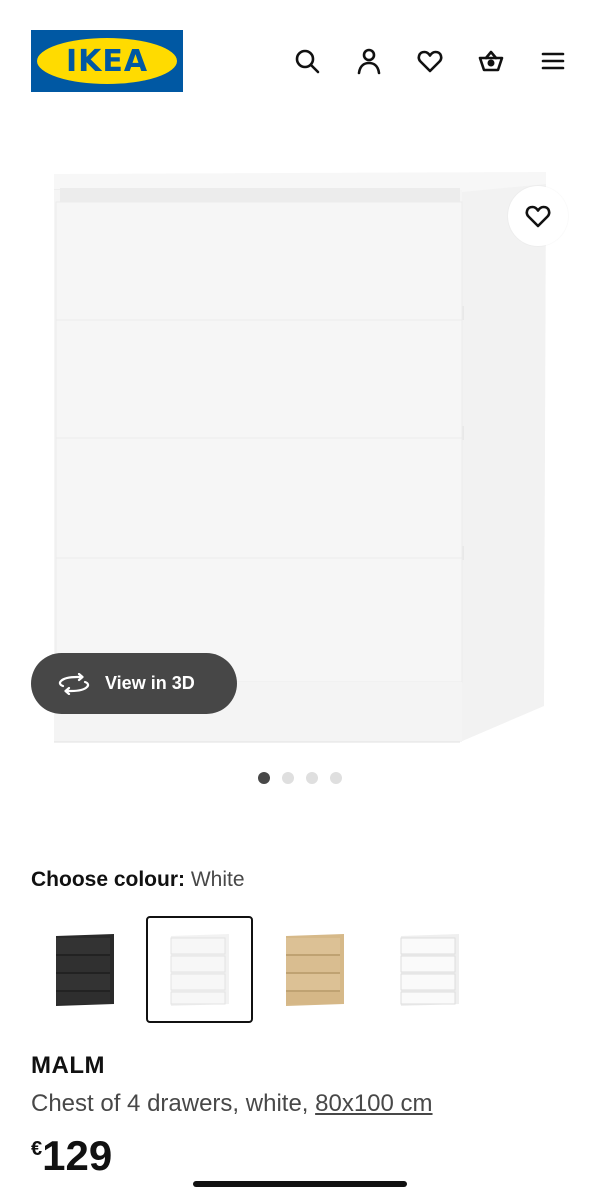  I want to click on price-currency: €, so click(37, 1149).